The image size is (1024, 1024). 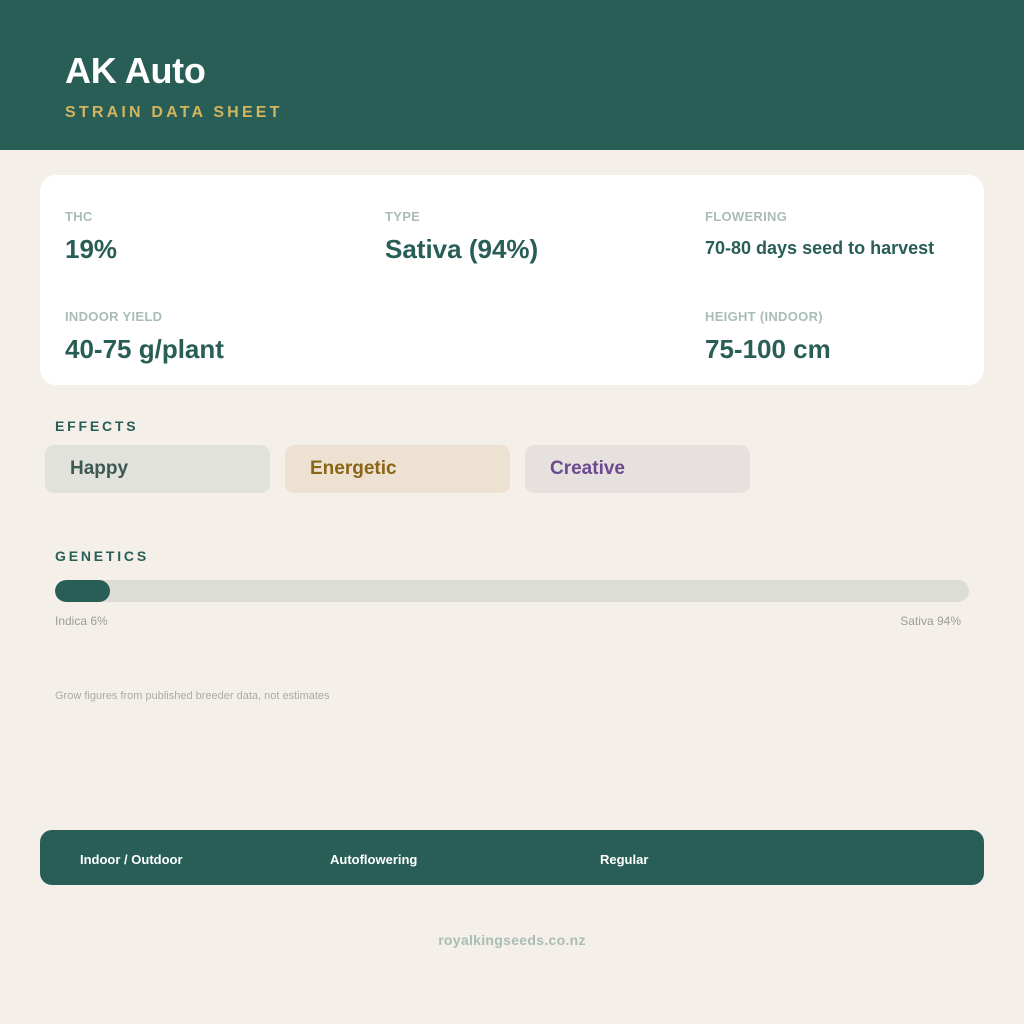 I want to click on stat-thc: THC 19%, so click(x=91, y=237).